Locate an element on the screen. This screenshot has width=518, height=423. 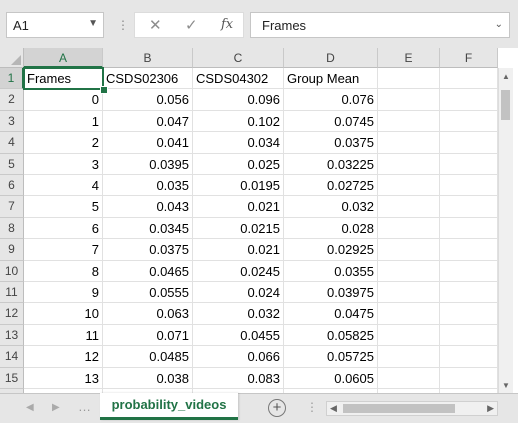
cell-d11: 0.03975 is located at coordinates (331, 293).